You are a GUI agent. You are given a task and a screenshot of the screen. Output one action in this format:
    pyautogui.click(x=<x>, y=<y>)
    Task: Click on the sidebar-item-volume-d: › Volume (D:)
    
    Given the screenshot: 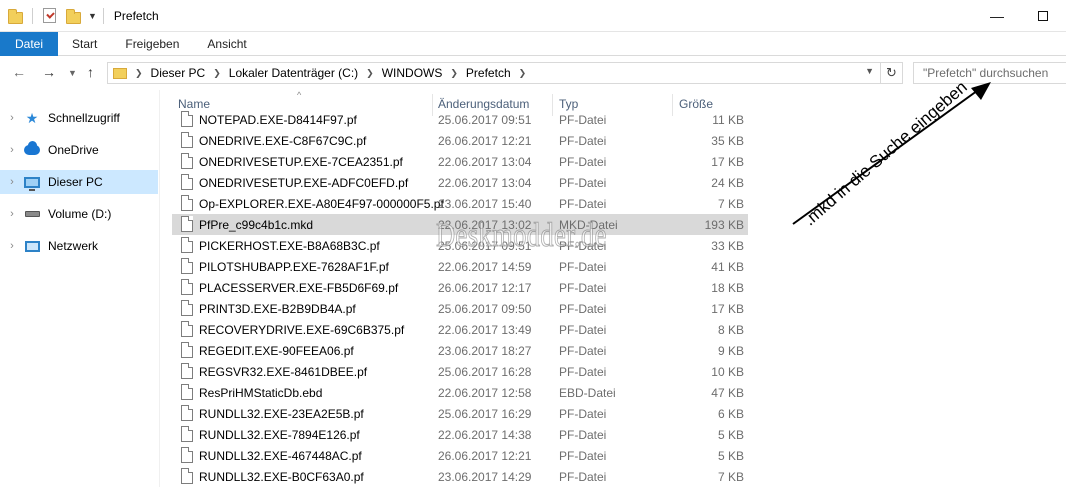 What is the action you would take?
    pyautogui.click(x=79, y=214)
    